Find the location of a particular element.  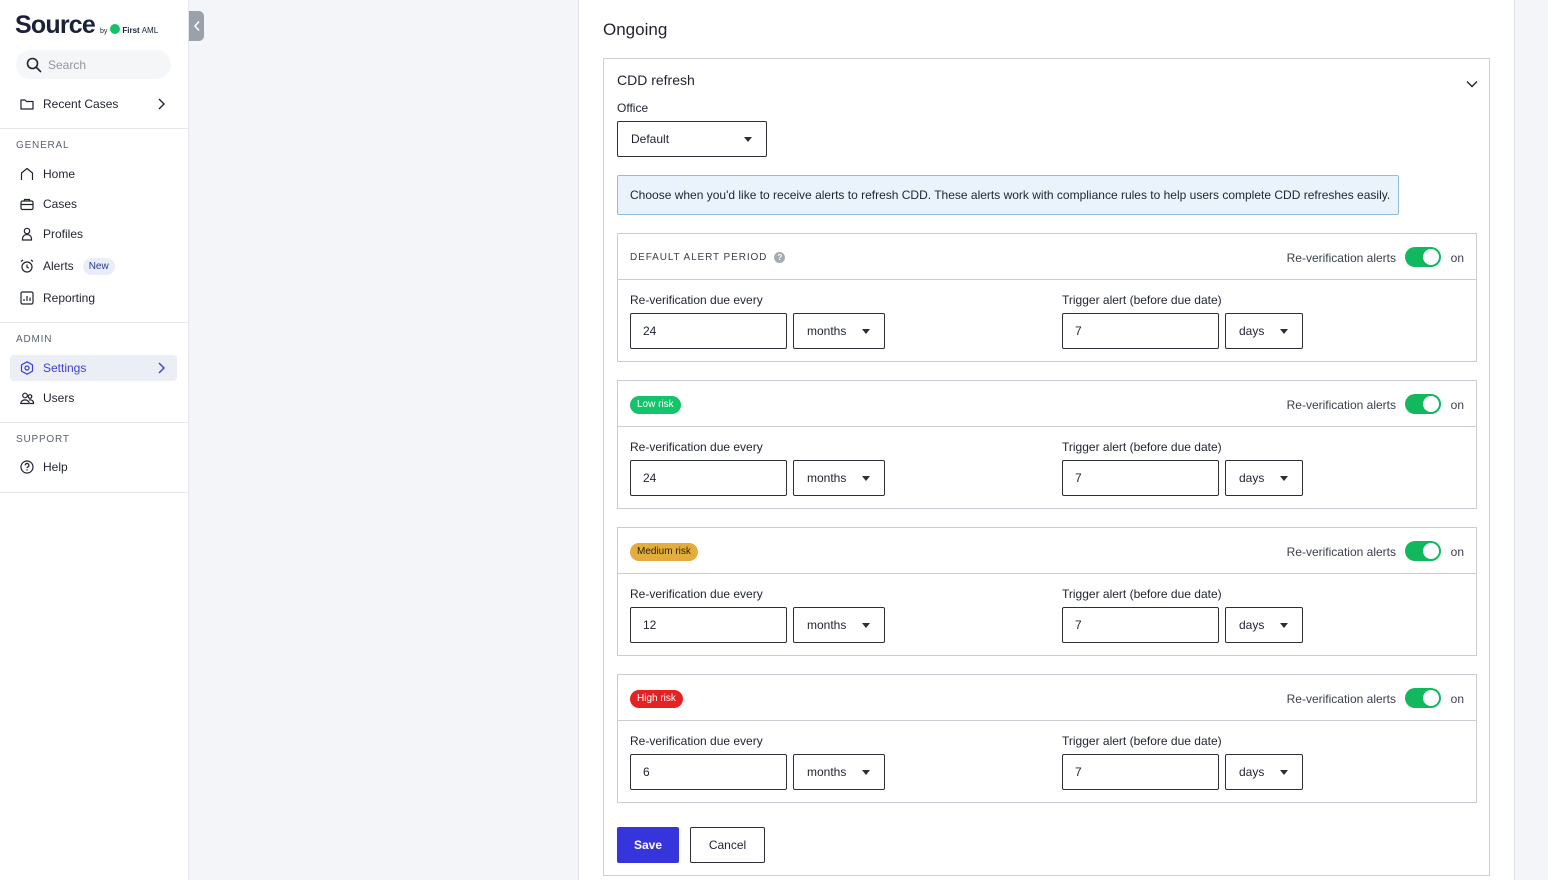

help-circle-icon is located at coordinates (27, 467).